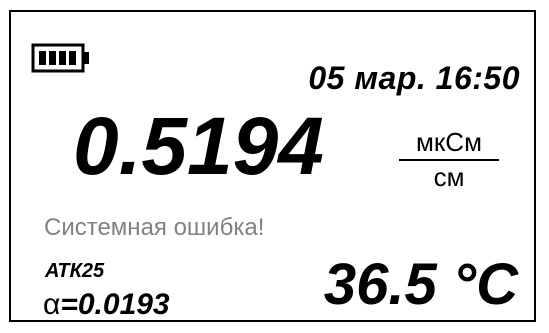  I want to click on temperature-coefficient: α=0.0193, so click(106, 305).